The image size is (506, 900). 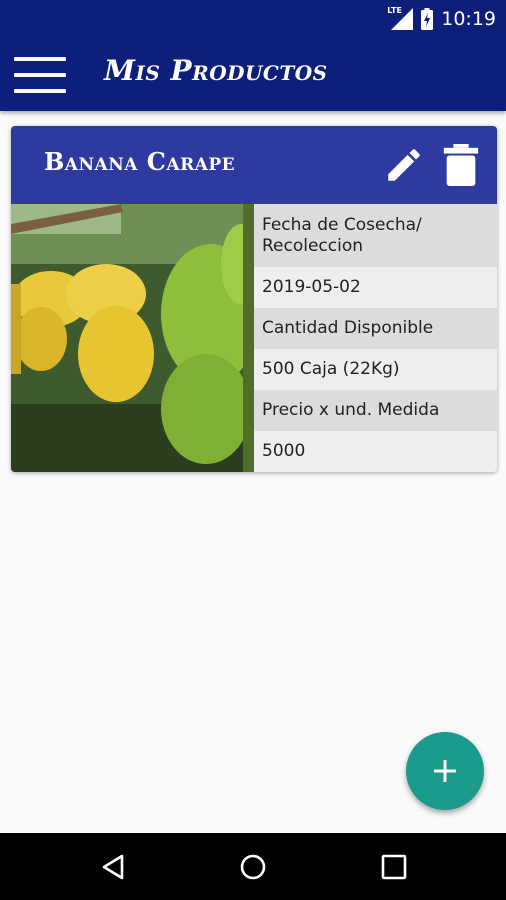 What do you see at coordinates (253, 18) in the screenshot?
I see `status-bar: LTE 10:19` at bounding box center [253, 18].